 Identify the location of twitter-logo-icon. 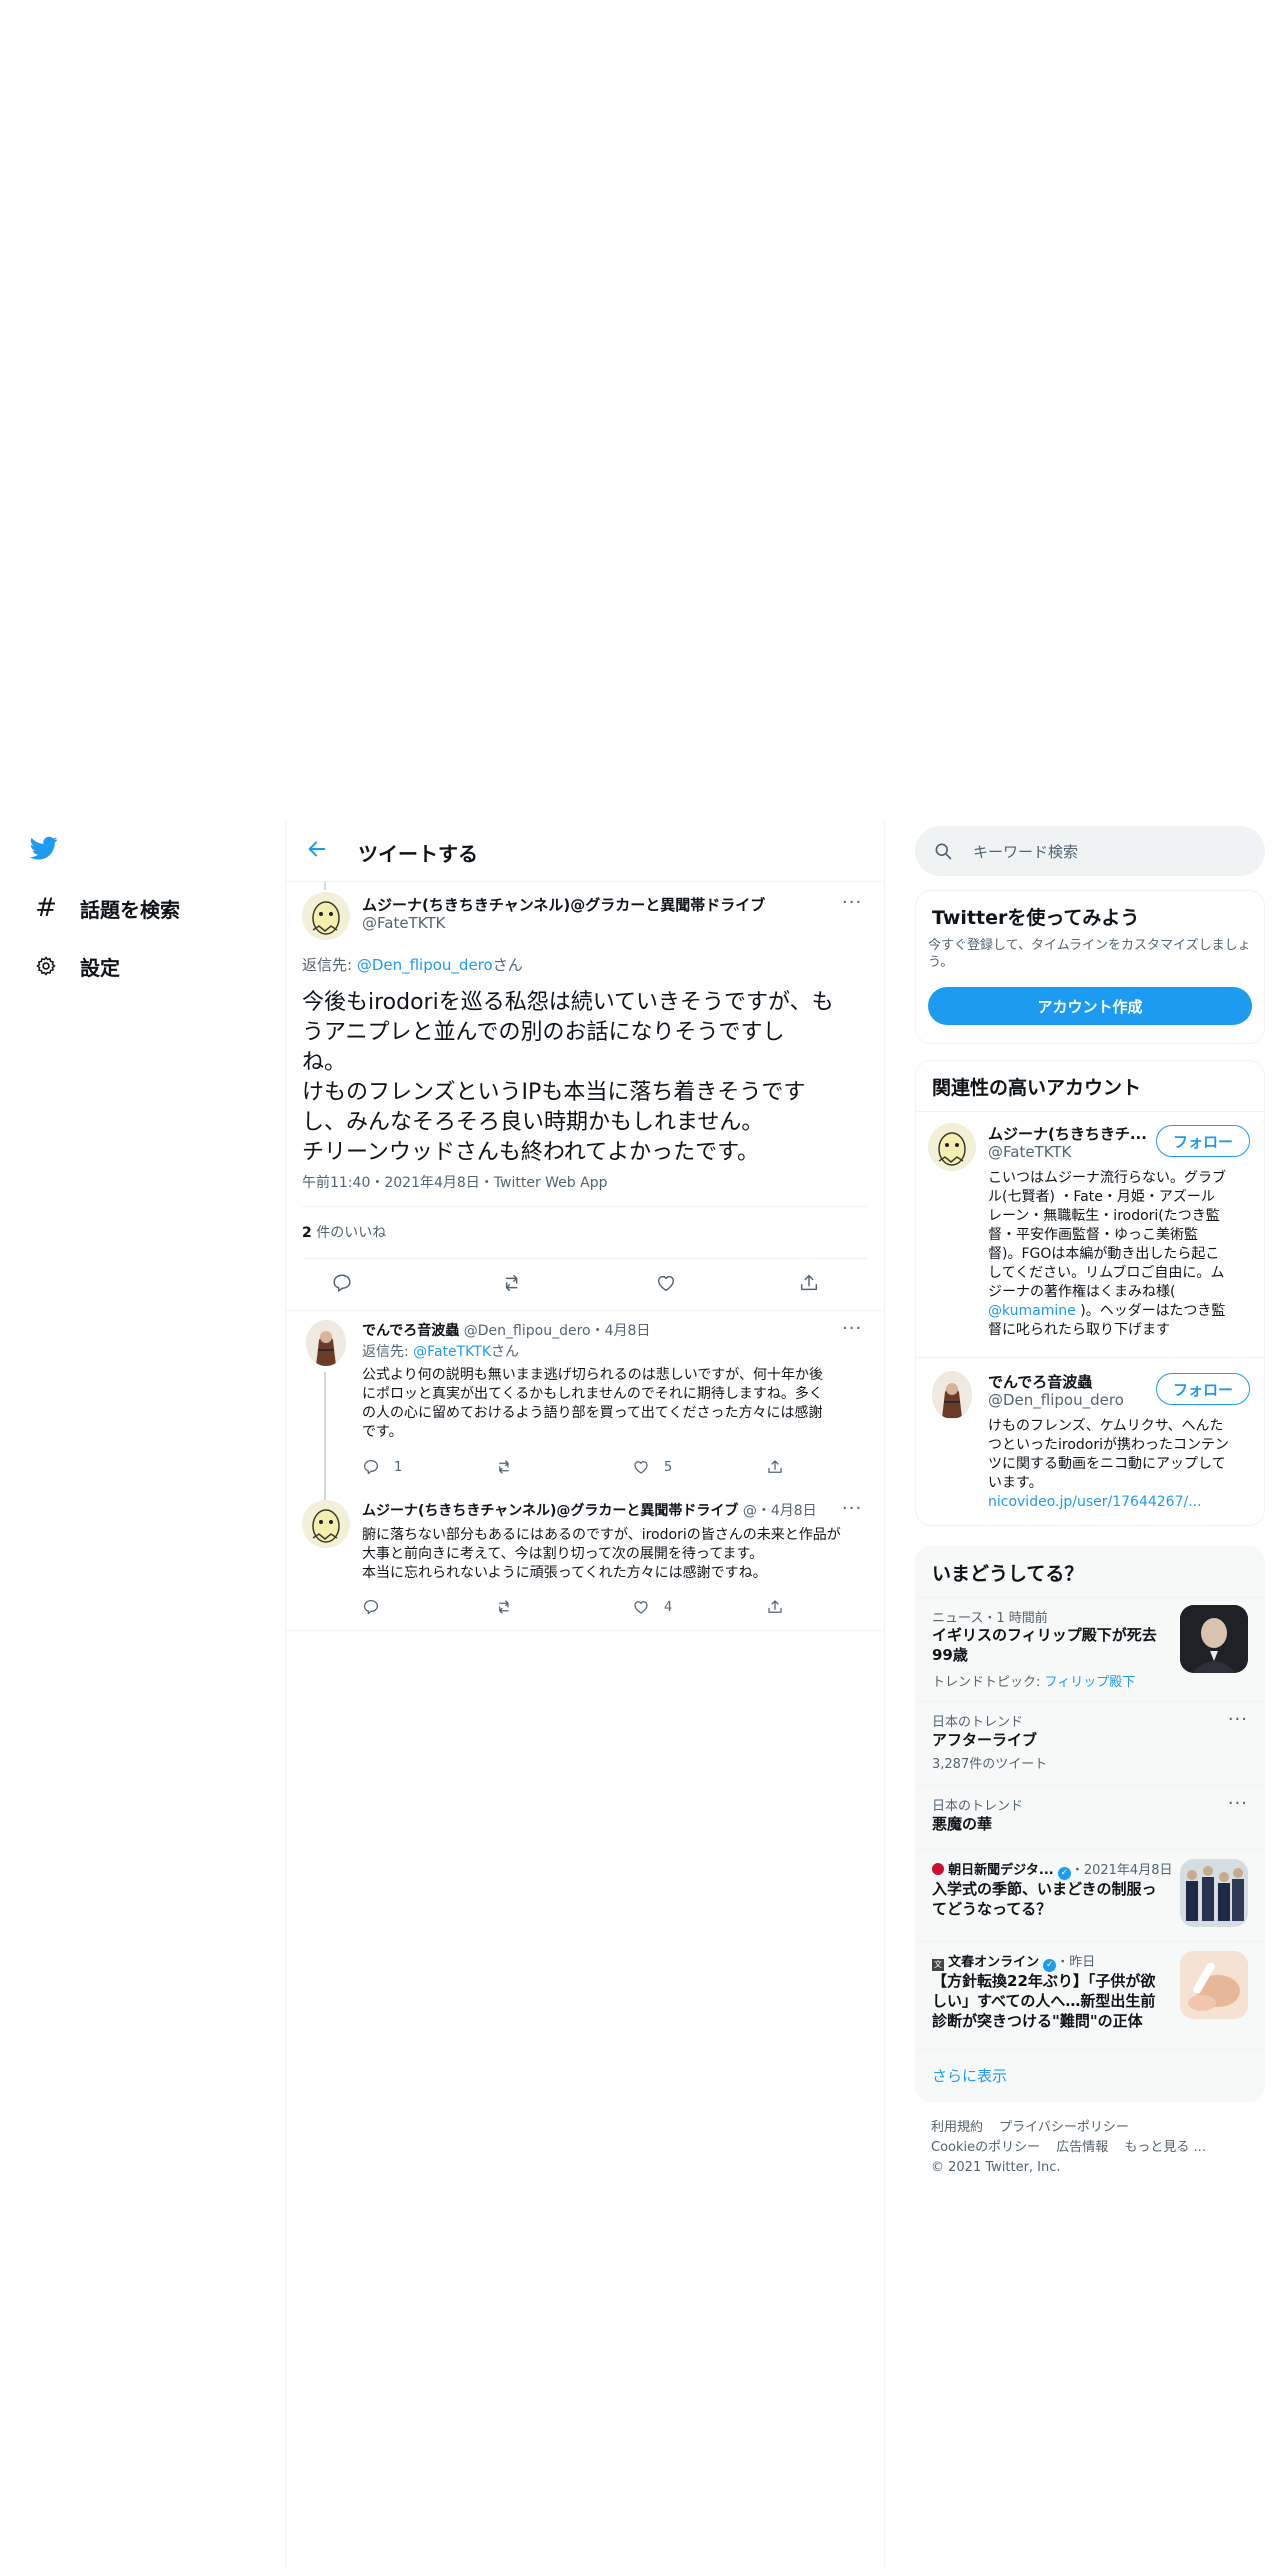
(46, 849).